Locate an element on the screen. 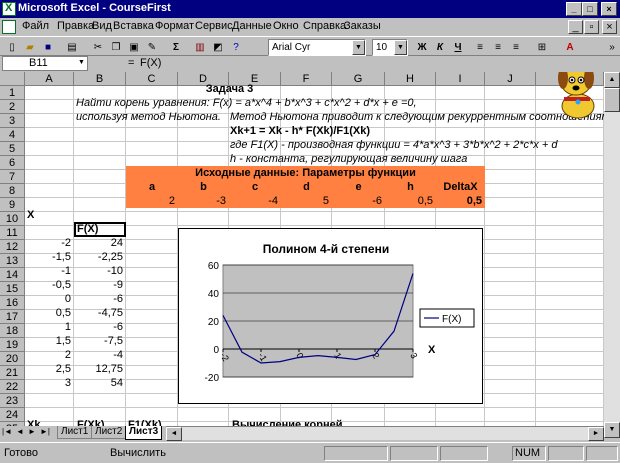 Image resolution: width=620 pixels, height=463 pixels. doc-restore-button: ▫ is located at coordinates (591, 27).